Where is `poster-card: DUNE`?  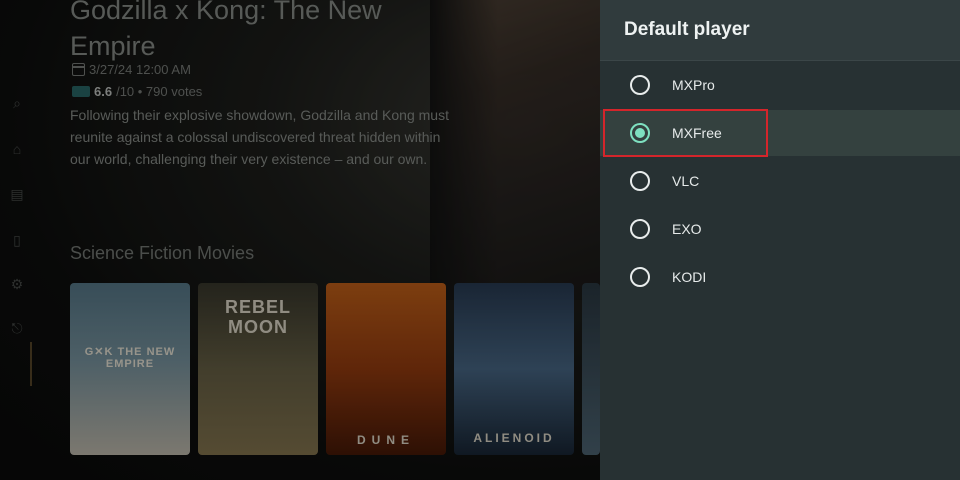
poster-card: DUNE is located at coordinates (386, 369).